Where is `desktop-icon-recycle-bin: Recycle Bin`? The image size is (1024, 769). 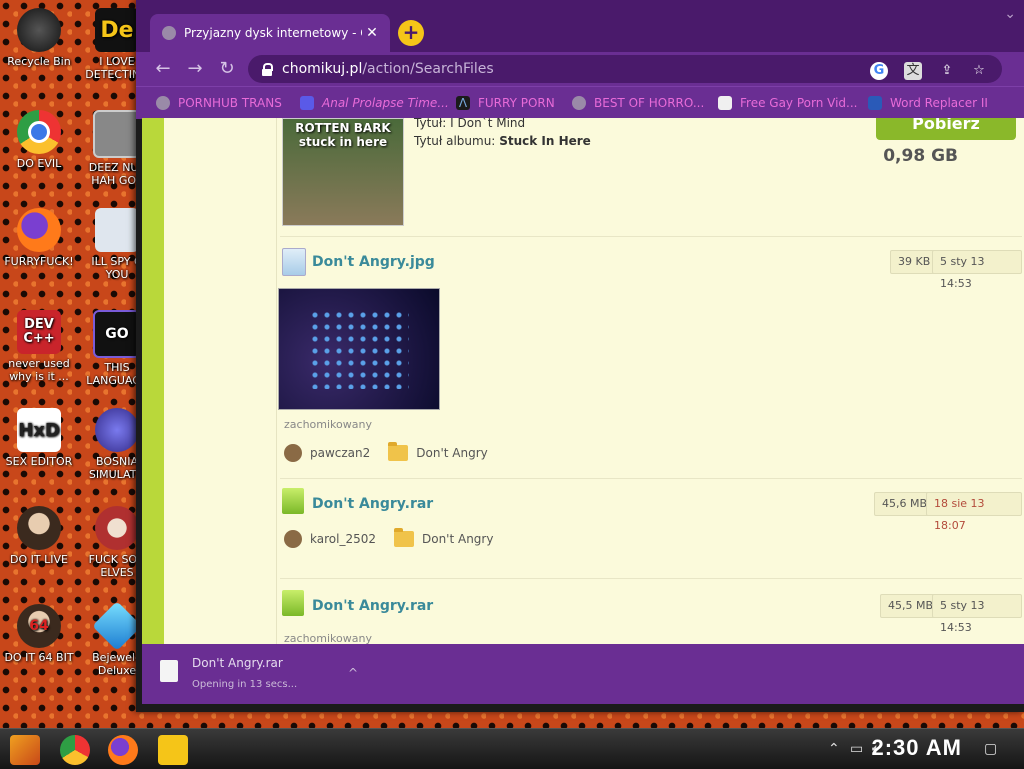
desktop-icon-recycle-bin: Recycle Bin is located at coordinates (39, 38).